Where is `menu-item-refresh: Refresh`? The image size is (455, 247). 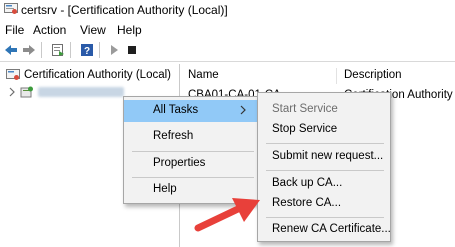
menu-item-refresh: Refresh is located at coordinates (192, 137).